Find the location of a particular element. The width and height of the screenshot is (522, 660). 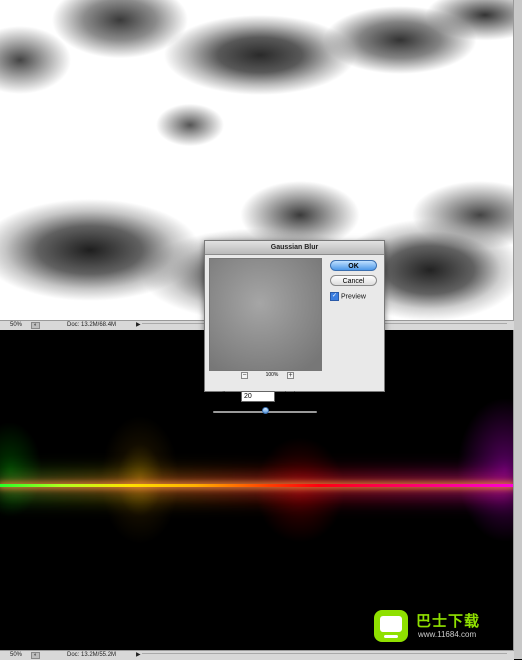

zoom-out-button: − is located at coordinates (244, 375).